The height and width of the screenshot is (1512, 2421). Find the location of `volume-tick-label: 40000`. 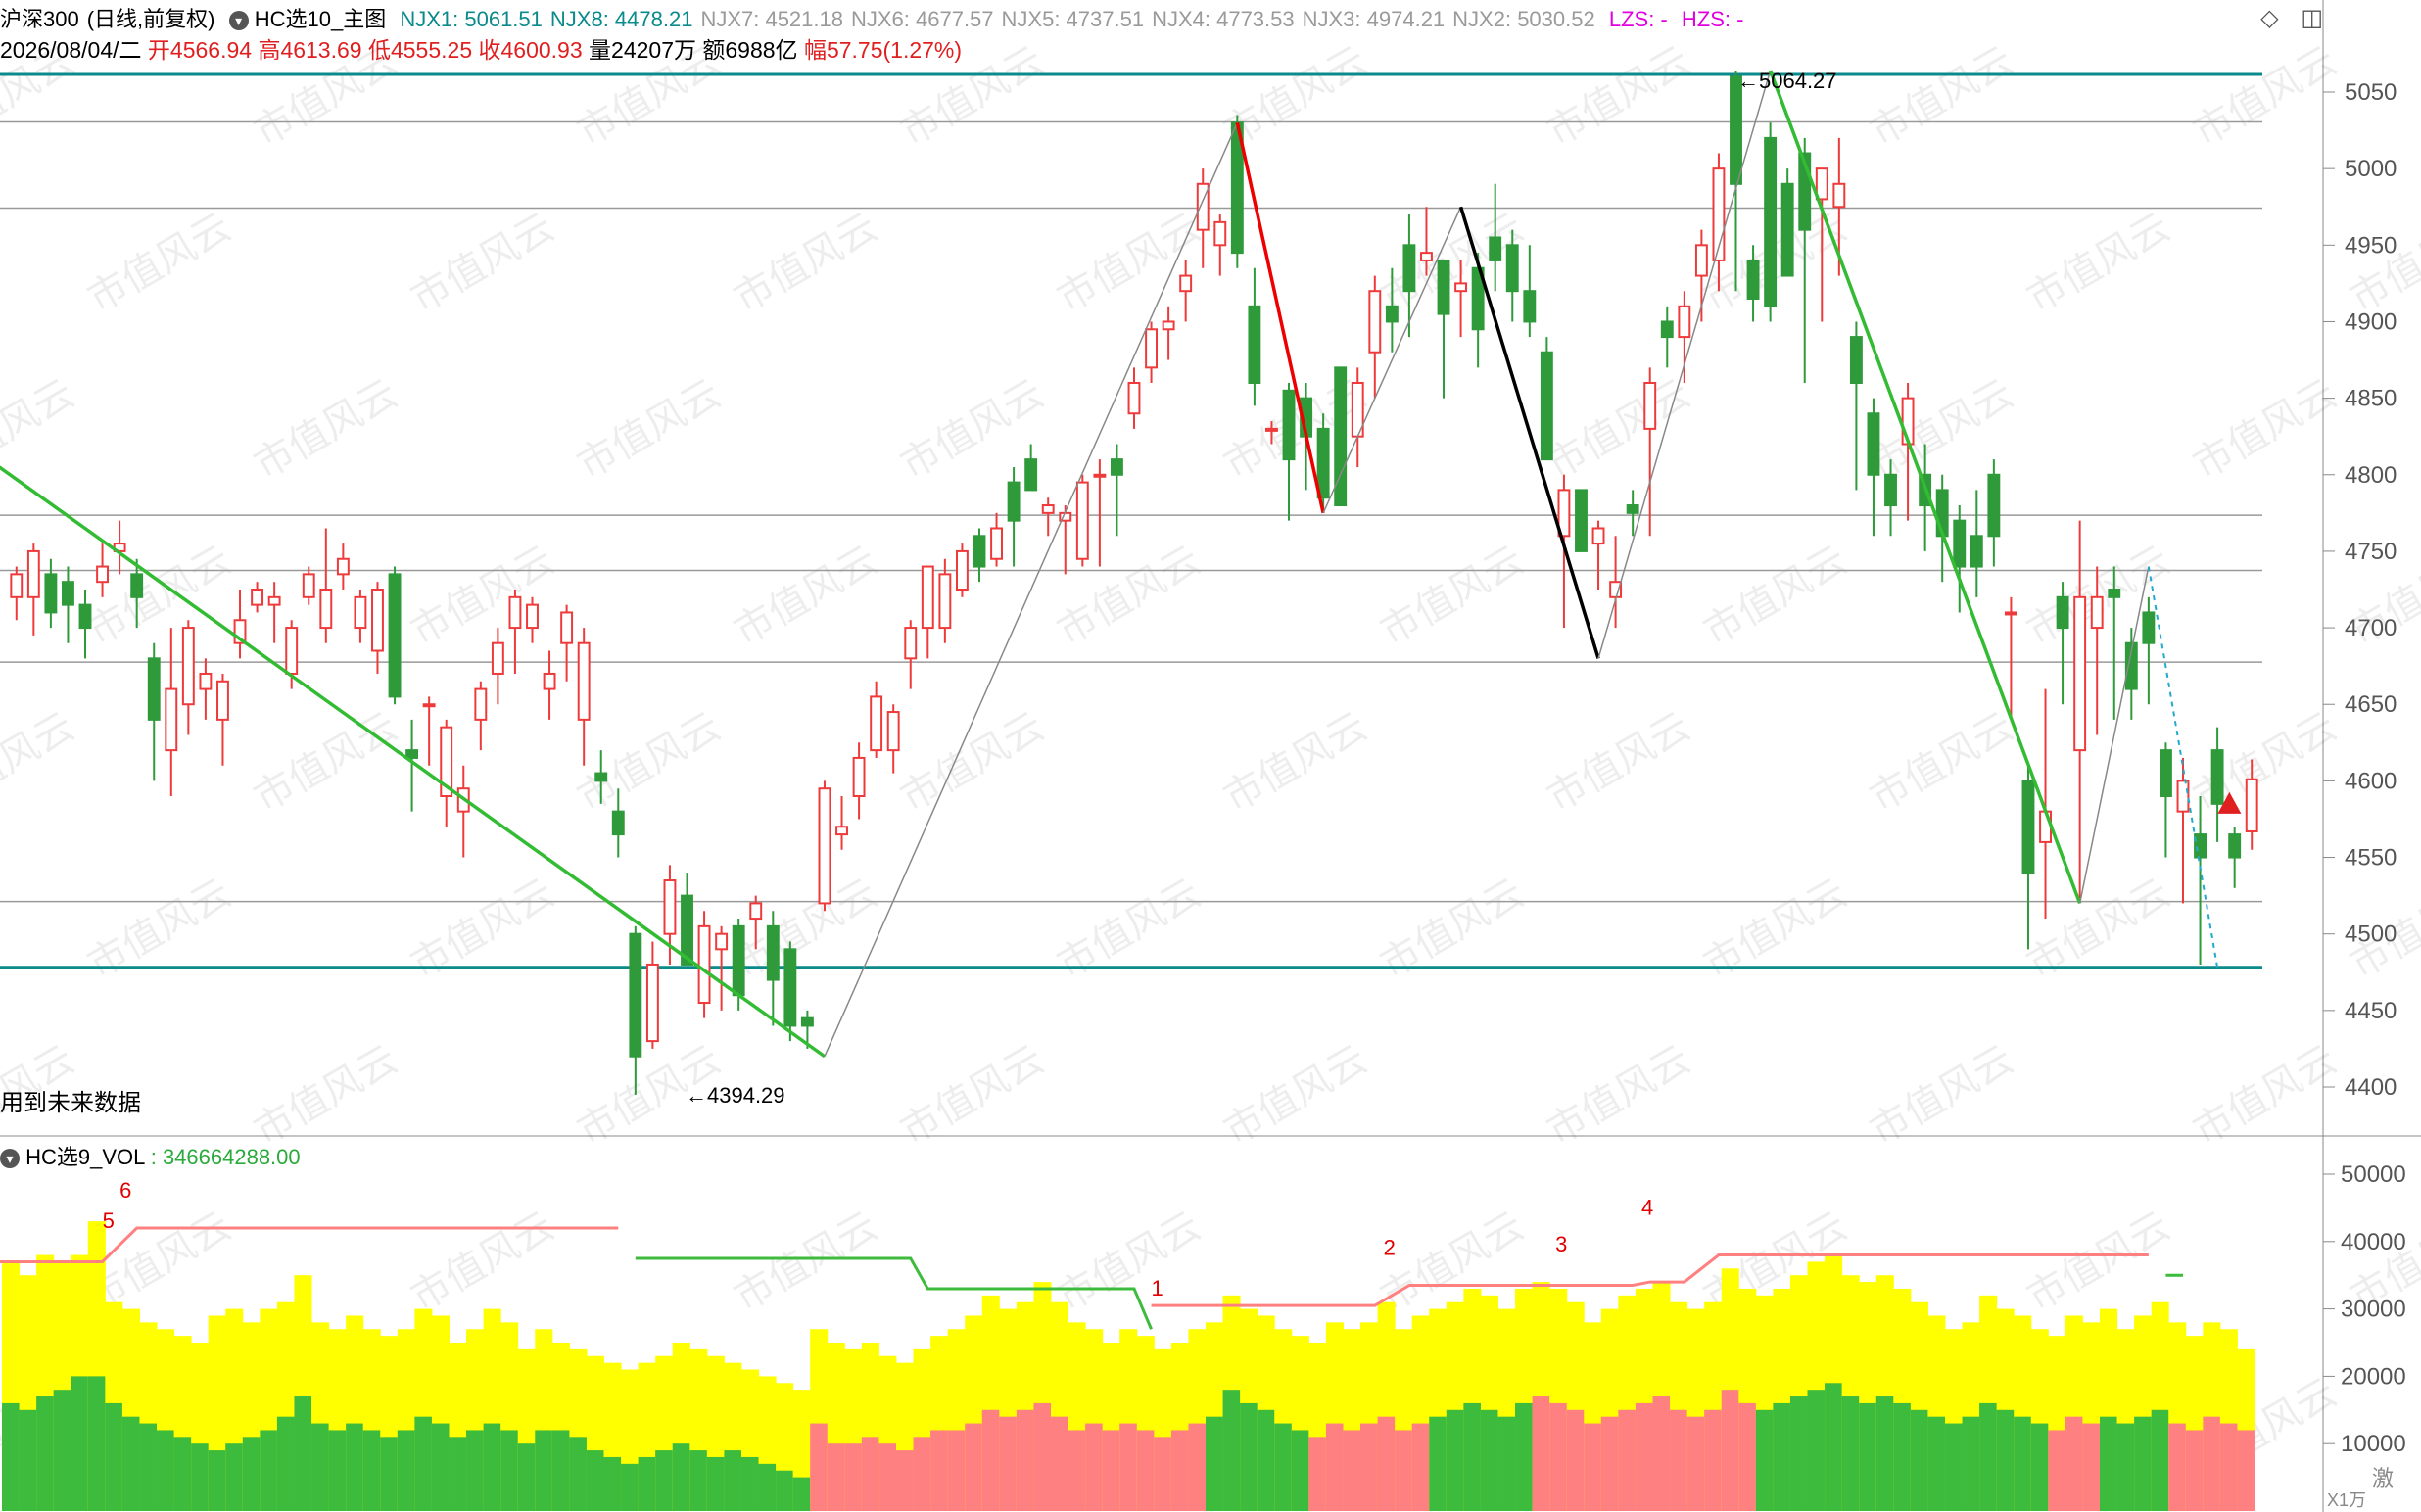

volume-tick-label: 40000 is located at coordinates (2373, 1242).